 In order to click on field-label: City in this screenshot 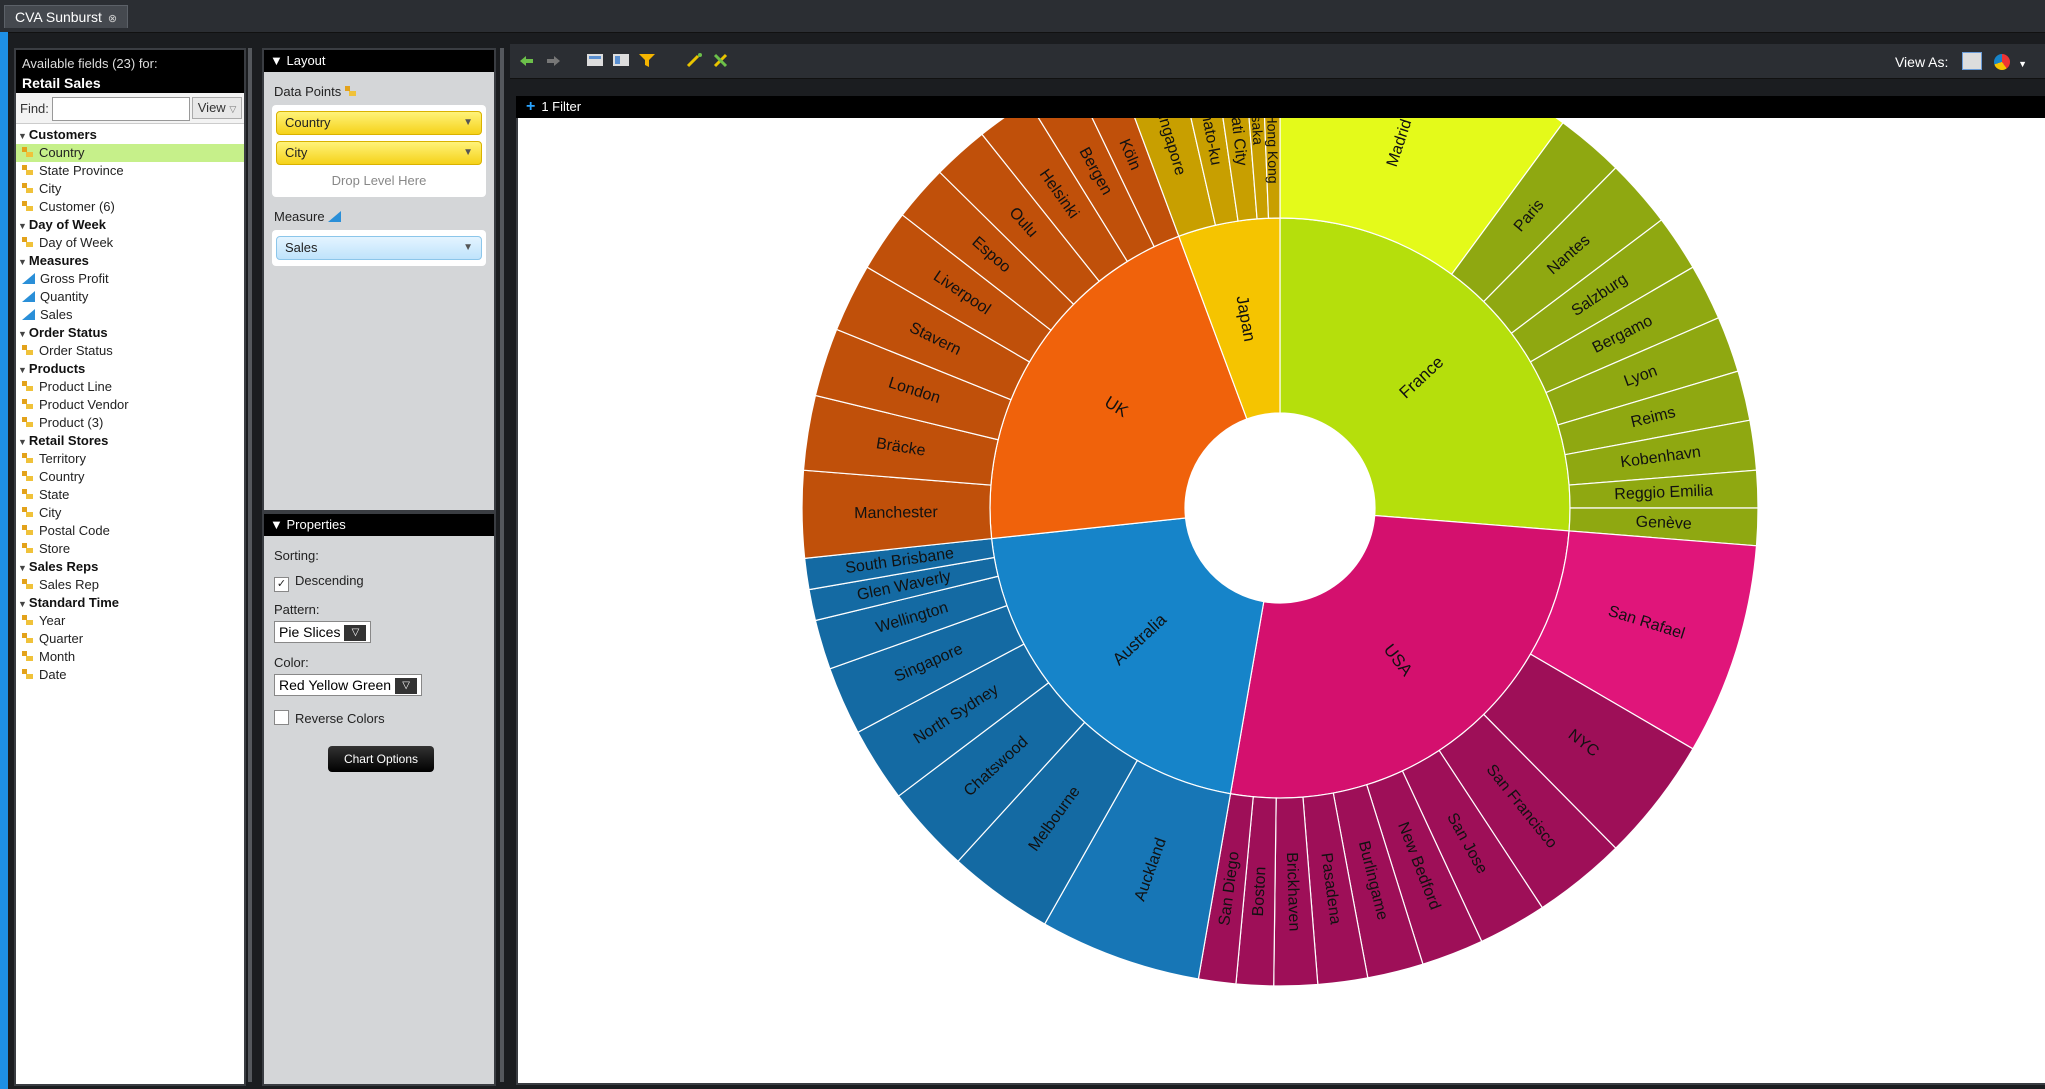, I will do `click(50, 512)`.